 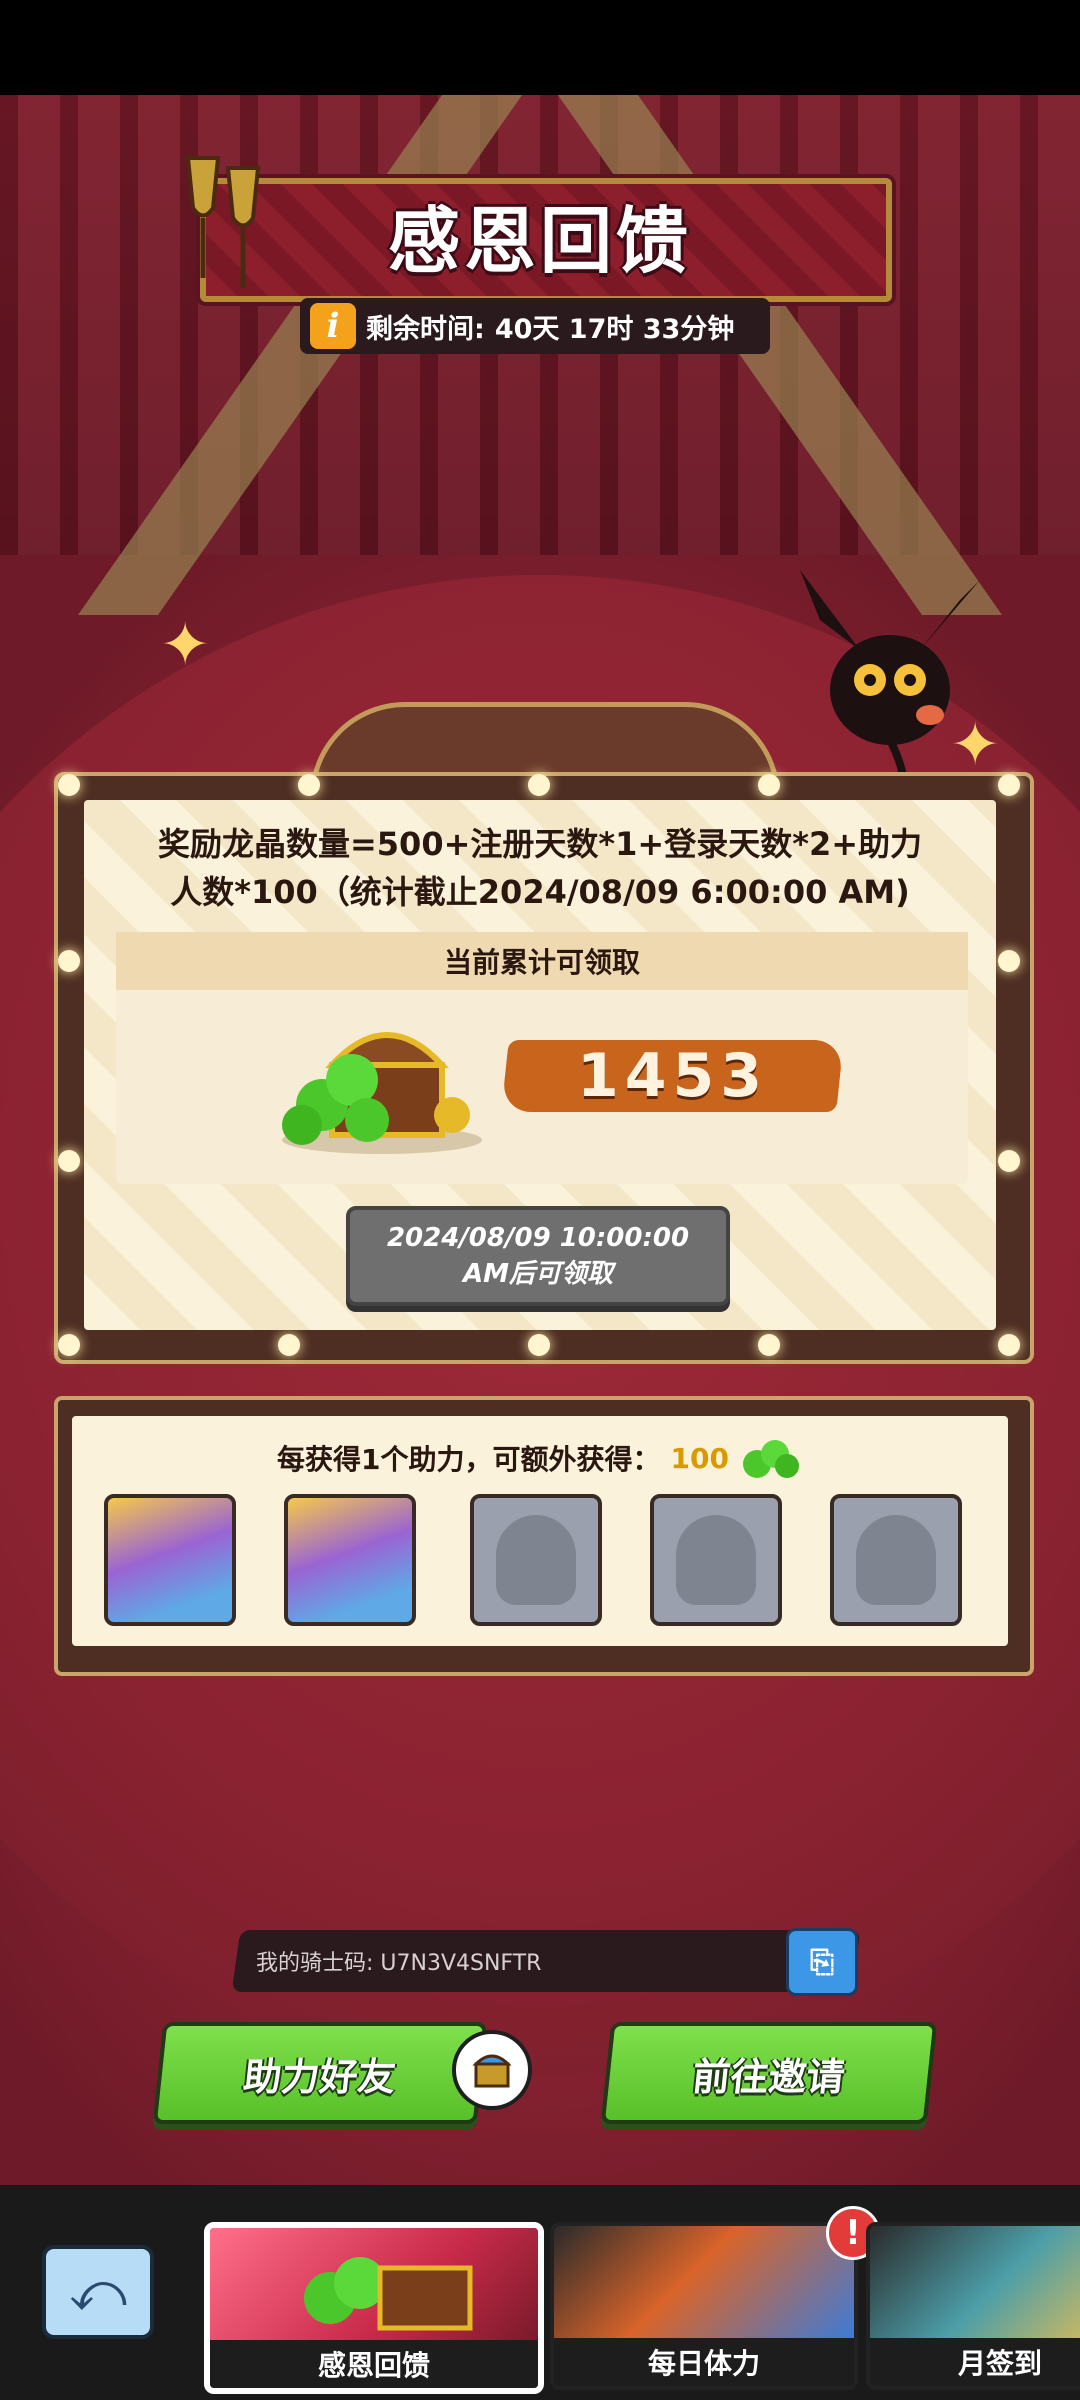 What do you see at coordinates (98, 2292) in the screenshot?
I see `back-arrow-icon: ⤺` at bounding box center [98, 2292].